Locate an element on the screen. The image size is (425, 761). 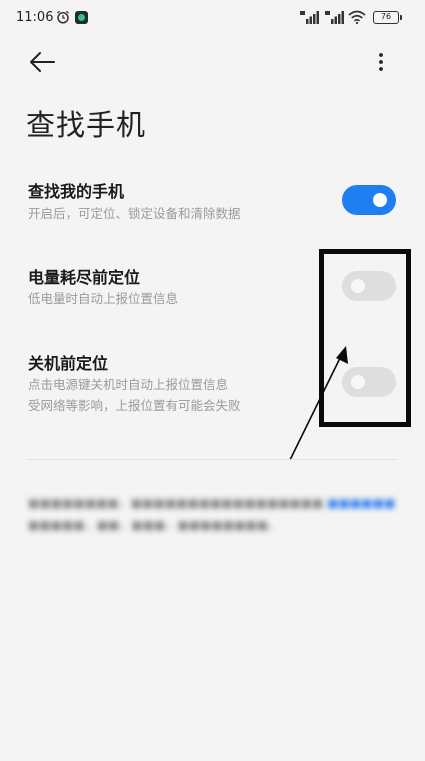
setting-desc: 开启后，可定位、锁定设备和清除数据 is located at coordinates (134, 213).